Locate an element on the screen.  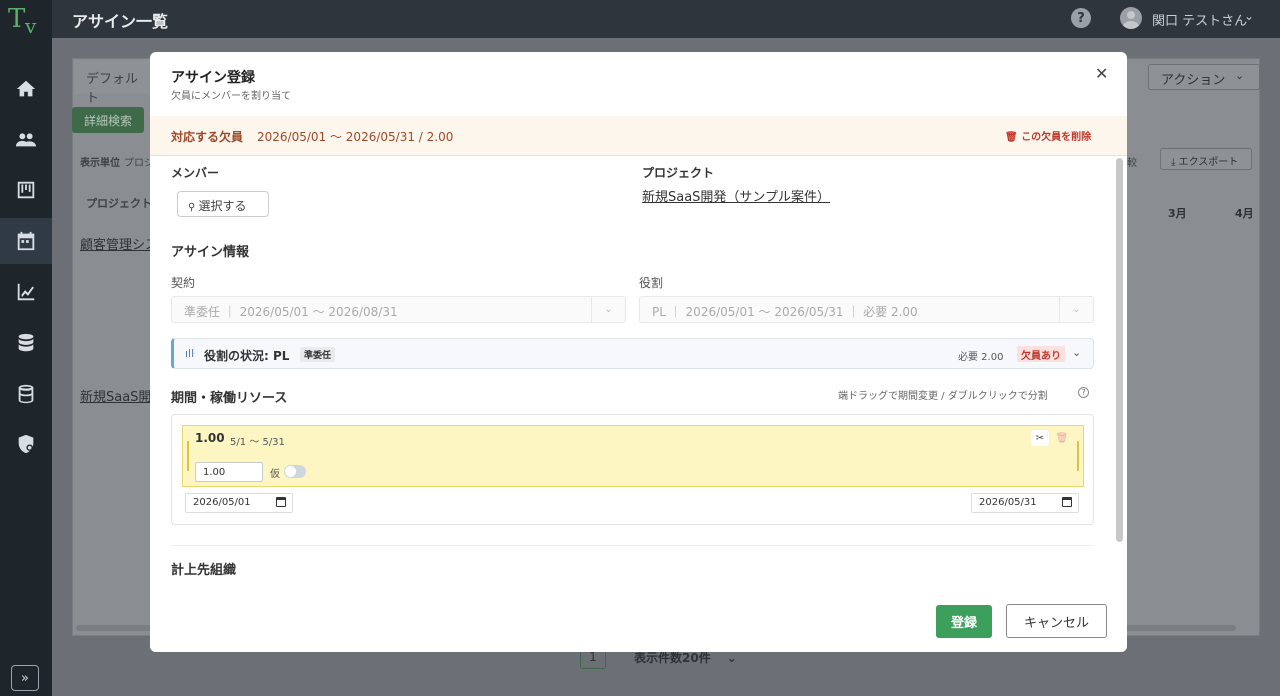
home-icon is located at coordinates (26, 88).